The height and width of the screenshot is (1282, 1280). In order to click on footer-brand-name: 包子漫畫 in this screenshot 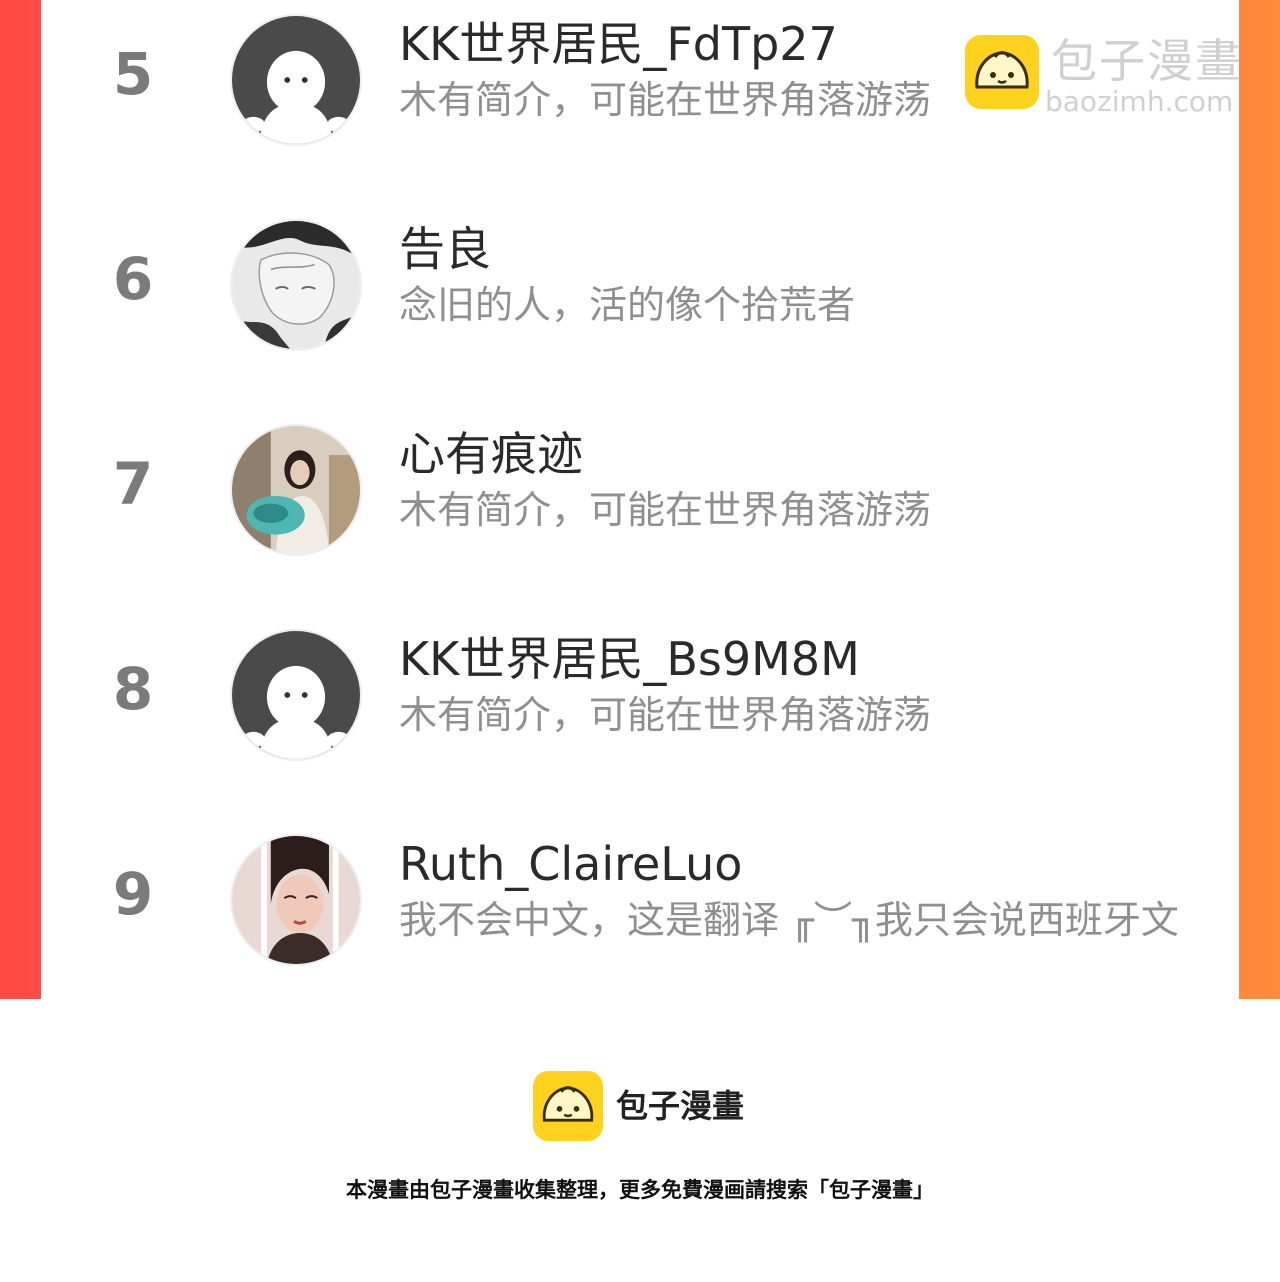, I will do `click(680, 1106)`.